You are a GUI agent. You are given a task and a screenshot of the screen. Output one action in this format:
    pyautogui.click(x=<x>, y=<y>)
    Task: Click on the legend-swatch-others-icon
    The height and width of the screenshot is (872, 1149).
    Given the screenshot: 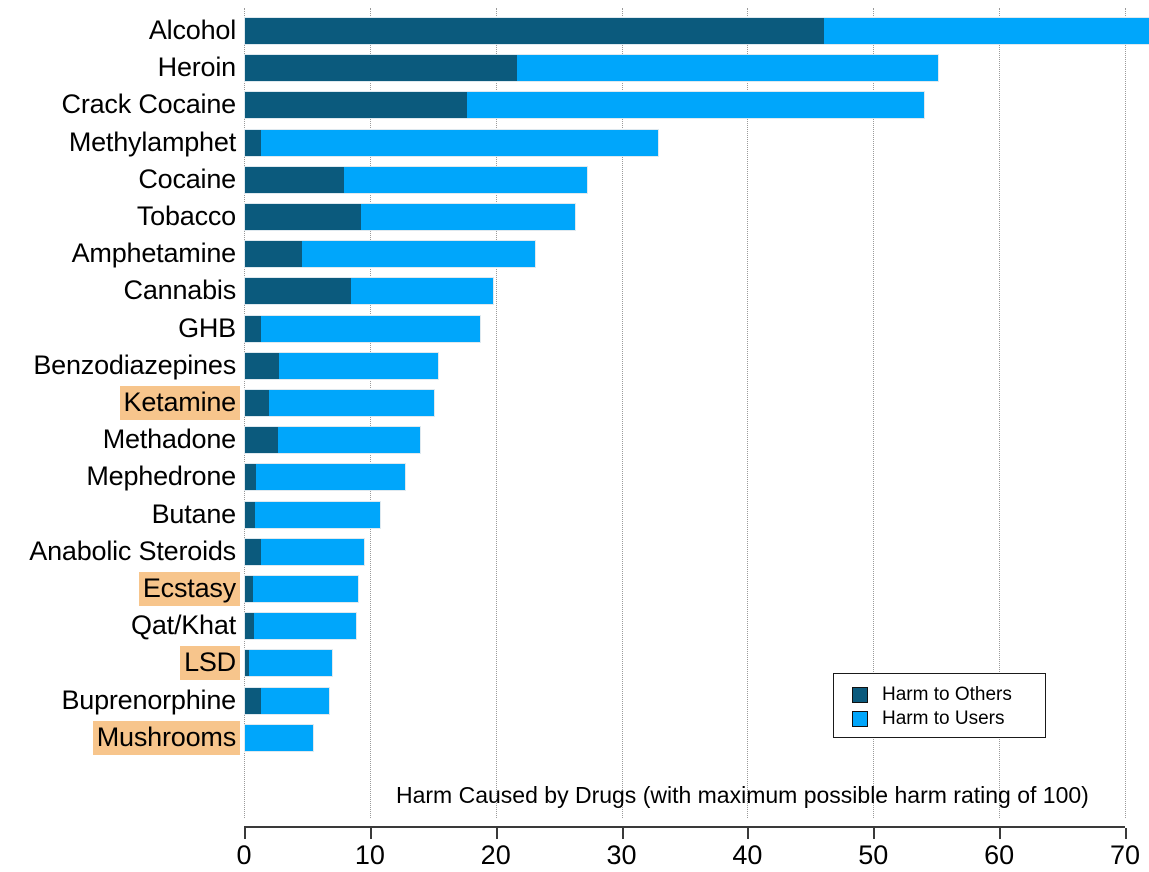 What is the action you would take?
    pyautogui.click(x=860, y=695)
    